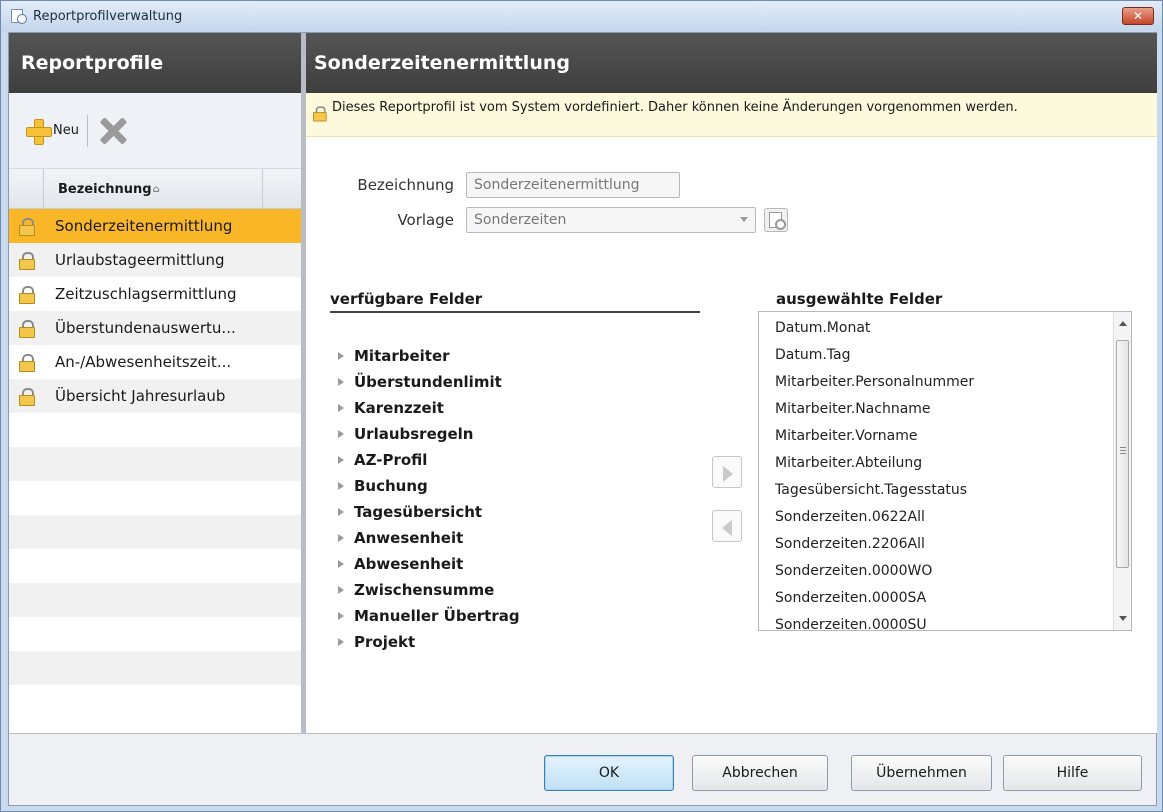  Describe the element at coordinates (144, 226) in the screenshot. I see `profile-item-label: Sonderzeitenermittlung` at that location.